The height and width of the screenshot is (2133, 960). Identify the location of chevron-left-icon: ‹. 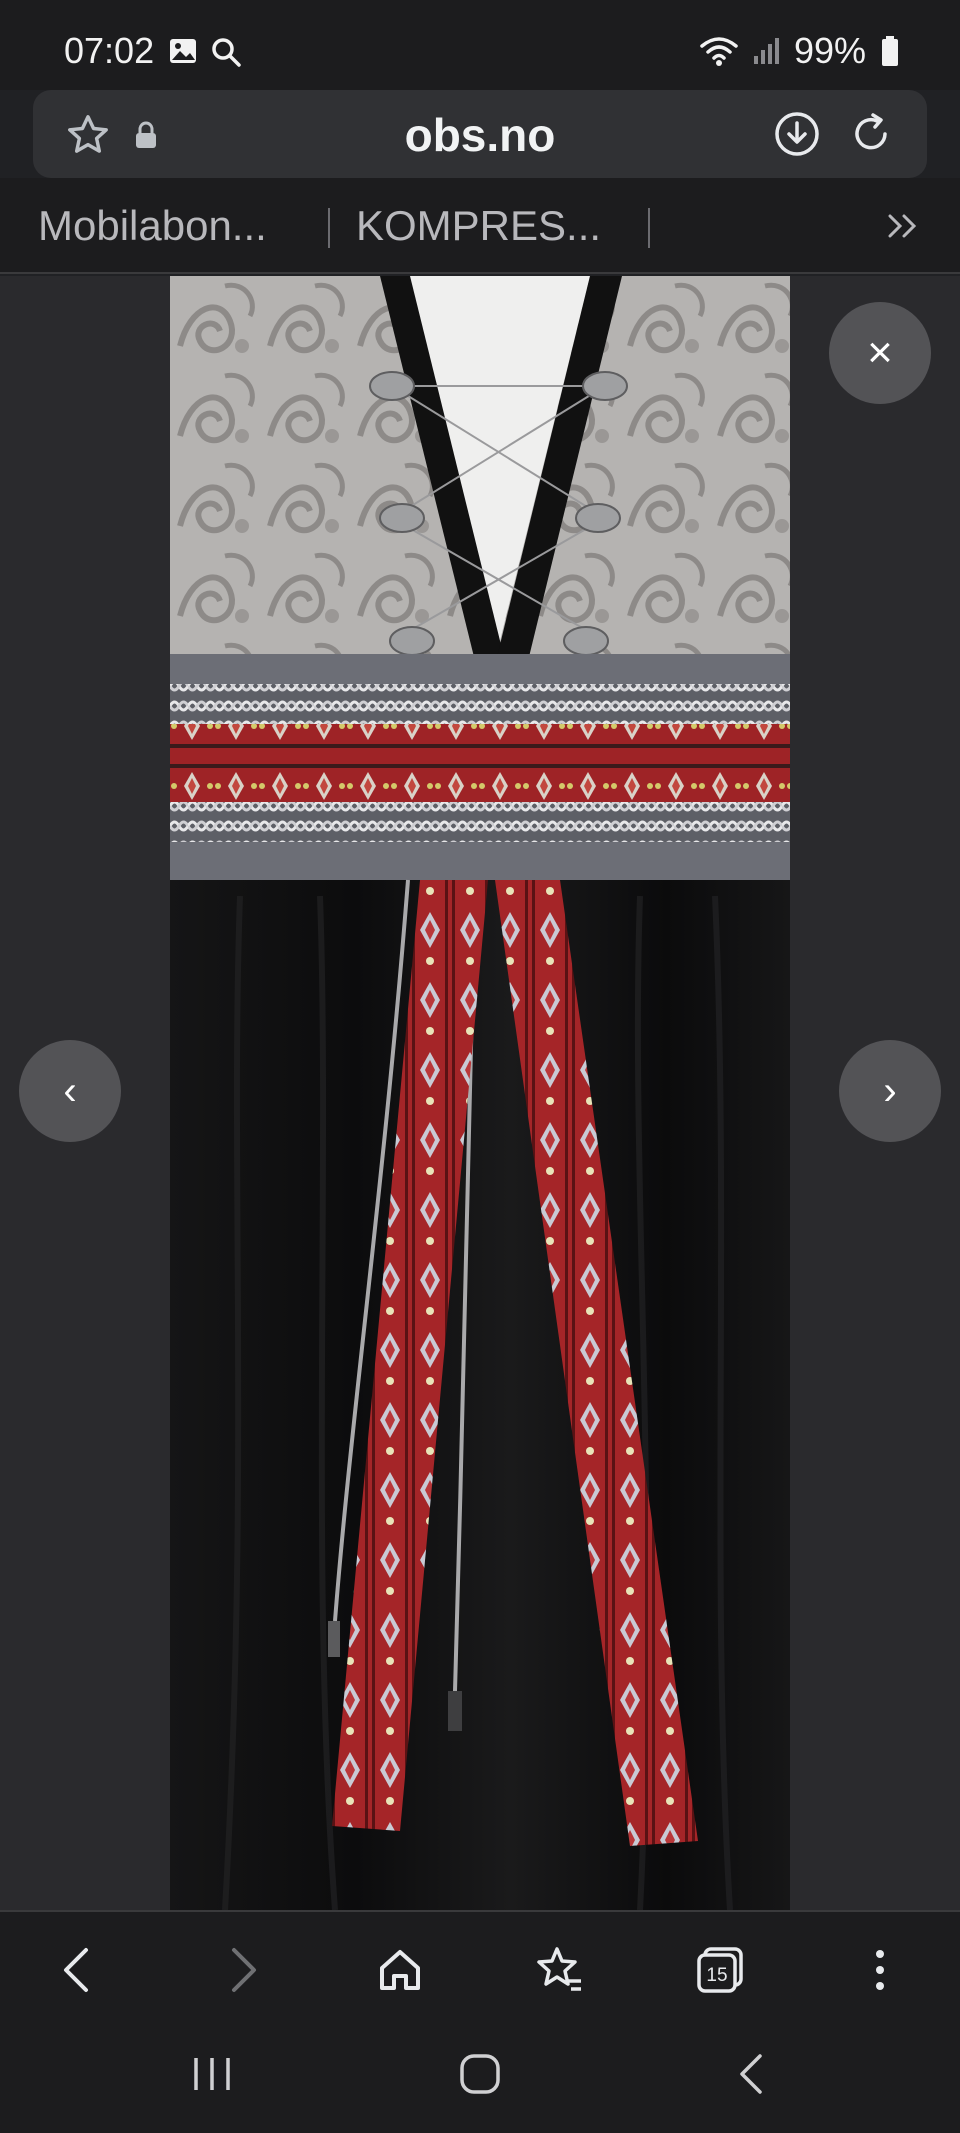
(70, 1090).